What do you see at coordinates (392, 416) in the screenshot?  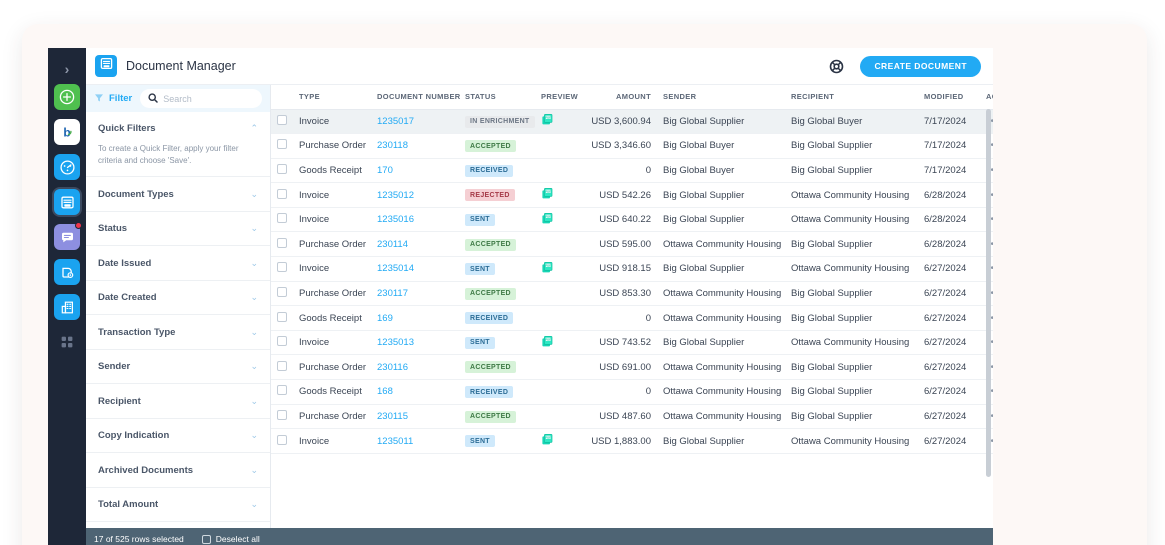 I see `document-number-link: 230115` at bounding box center [392, 416].